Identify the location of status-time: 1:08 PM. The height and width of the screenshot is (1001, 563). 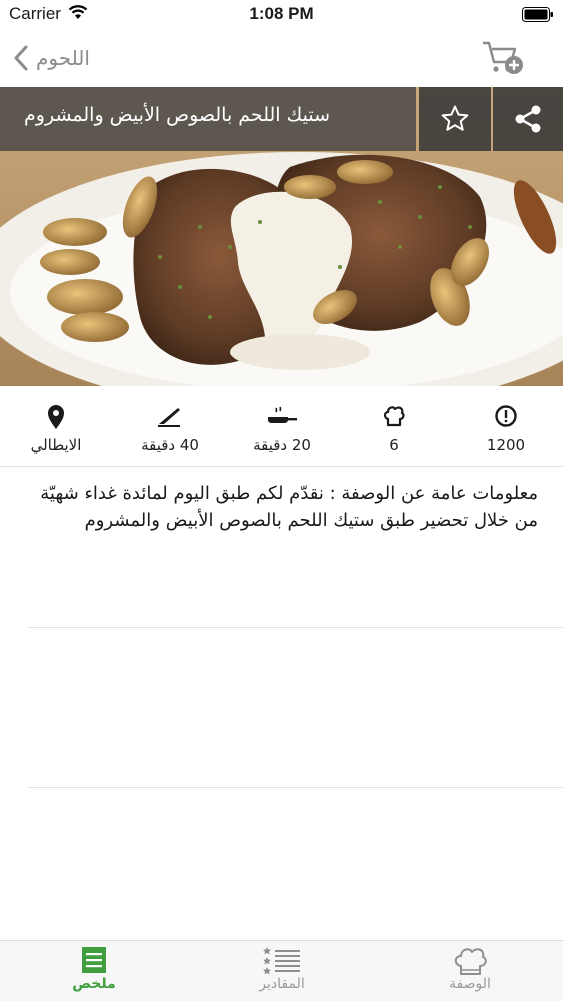
(281, 13).